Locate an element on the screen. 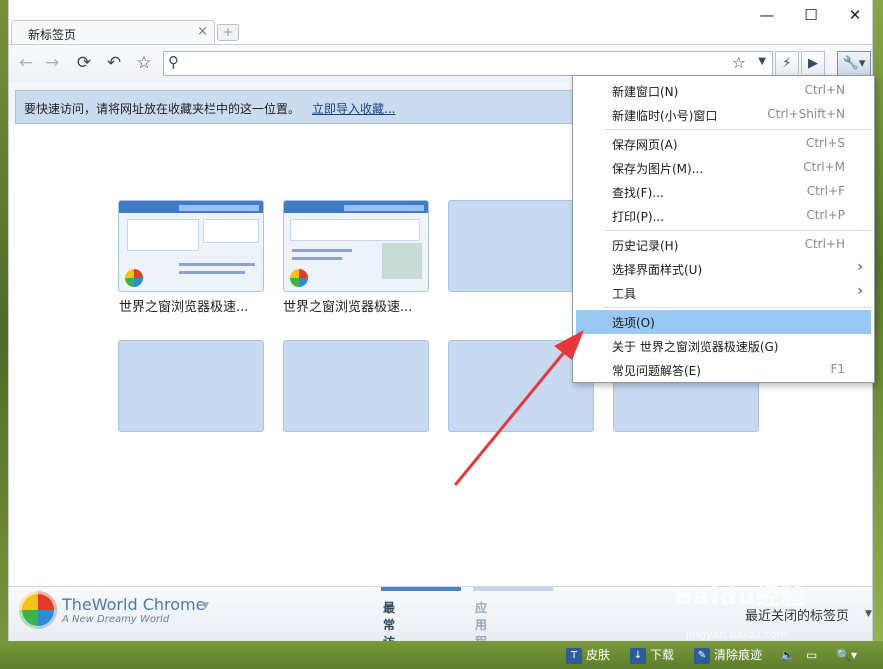 This screenshot has height=669, width=883. undo-icon: ↶ is located at coordinates (114, 63).